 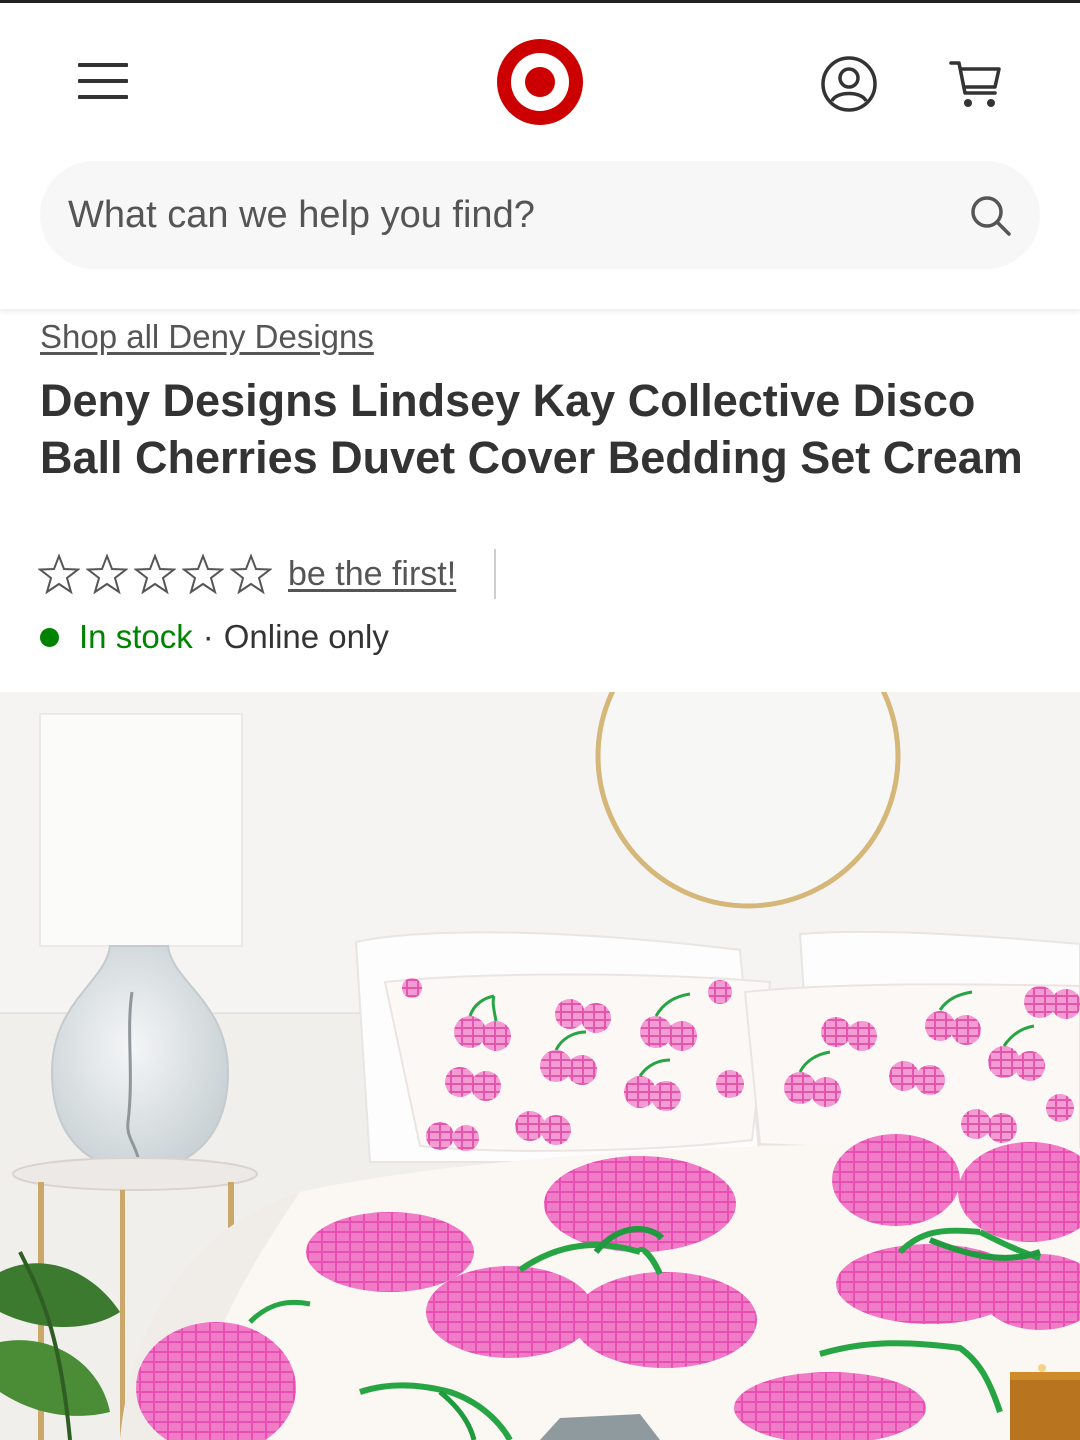 I want to click on target-logo, so click(x=540, y=82).